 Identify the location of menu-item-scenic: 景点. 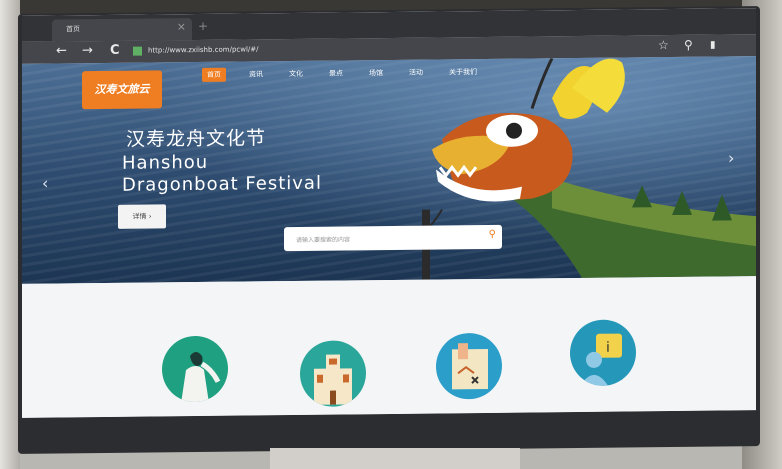
(336, 73).